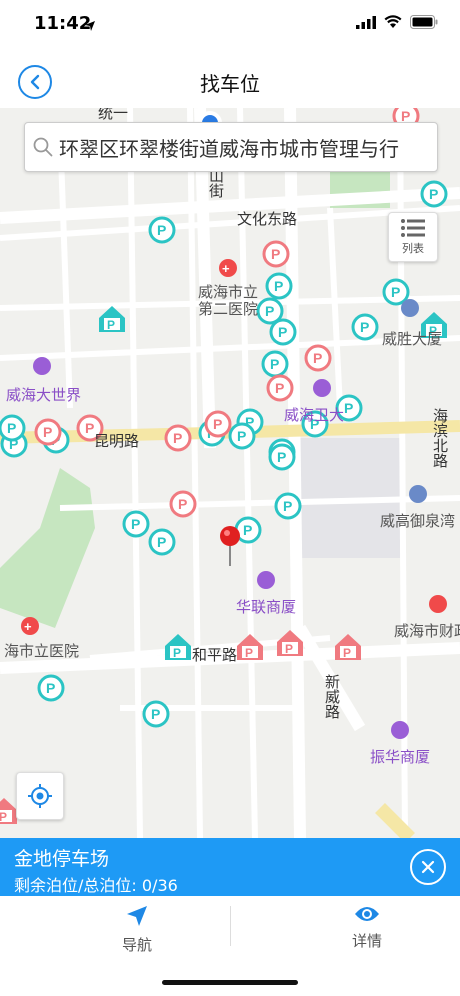  Describe the element at coordinates (117, 441) in the screenshot. I see `road-label-kunming: 昆明路` at that location.